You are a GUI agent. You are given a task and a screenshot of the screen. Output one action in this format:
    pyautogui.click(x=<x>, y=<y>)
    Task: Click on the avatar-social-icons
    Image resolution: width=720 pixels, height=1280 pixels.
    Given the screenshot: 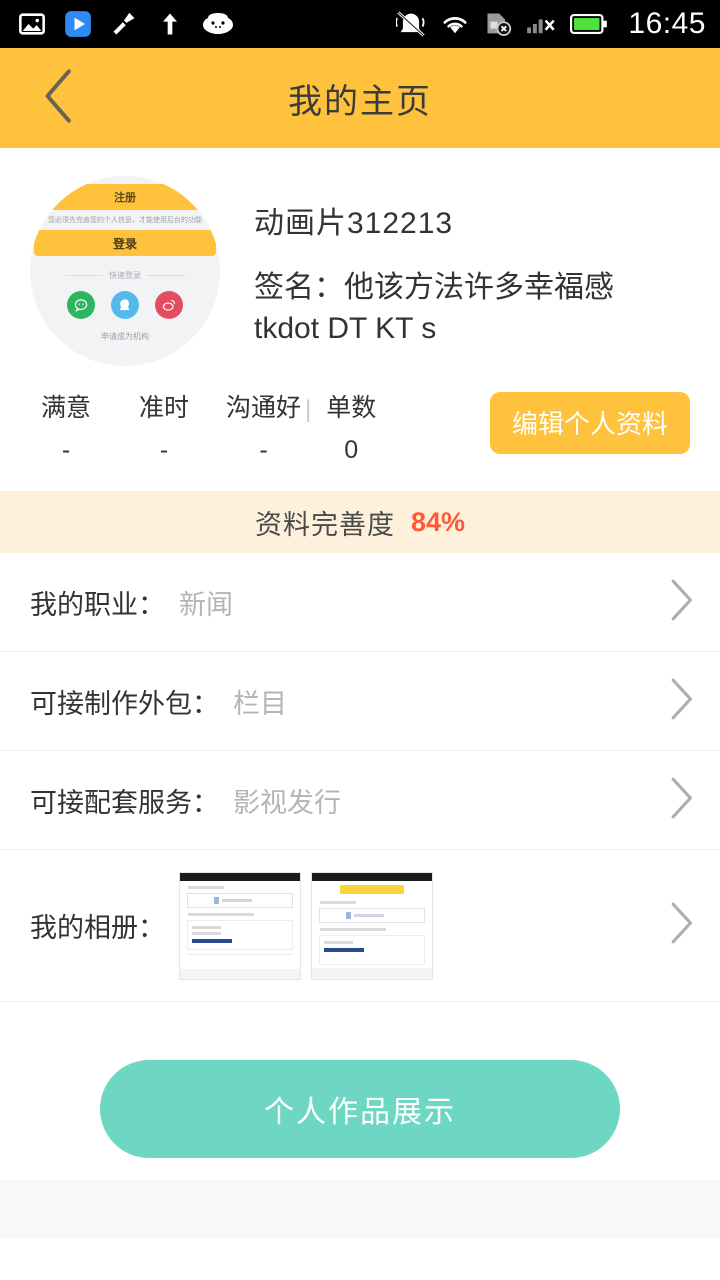 What is the action you would take?
    pyautogui.click(x=125, y=305)
    